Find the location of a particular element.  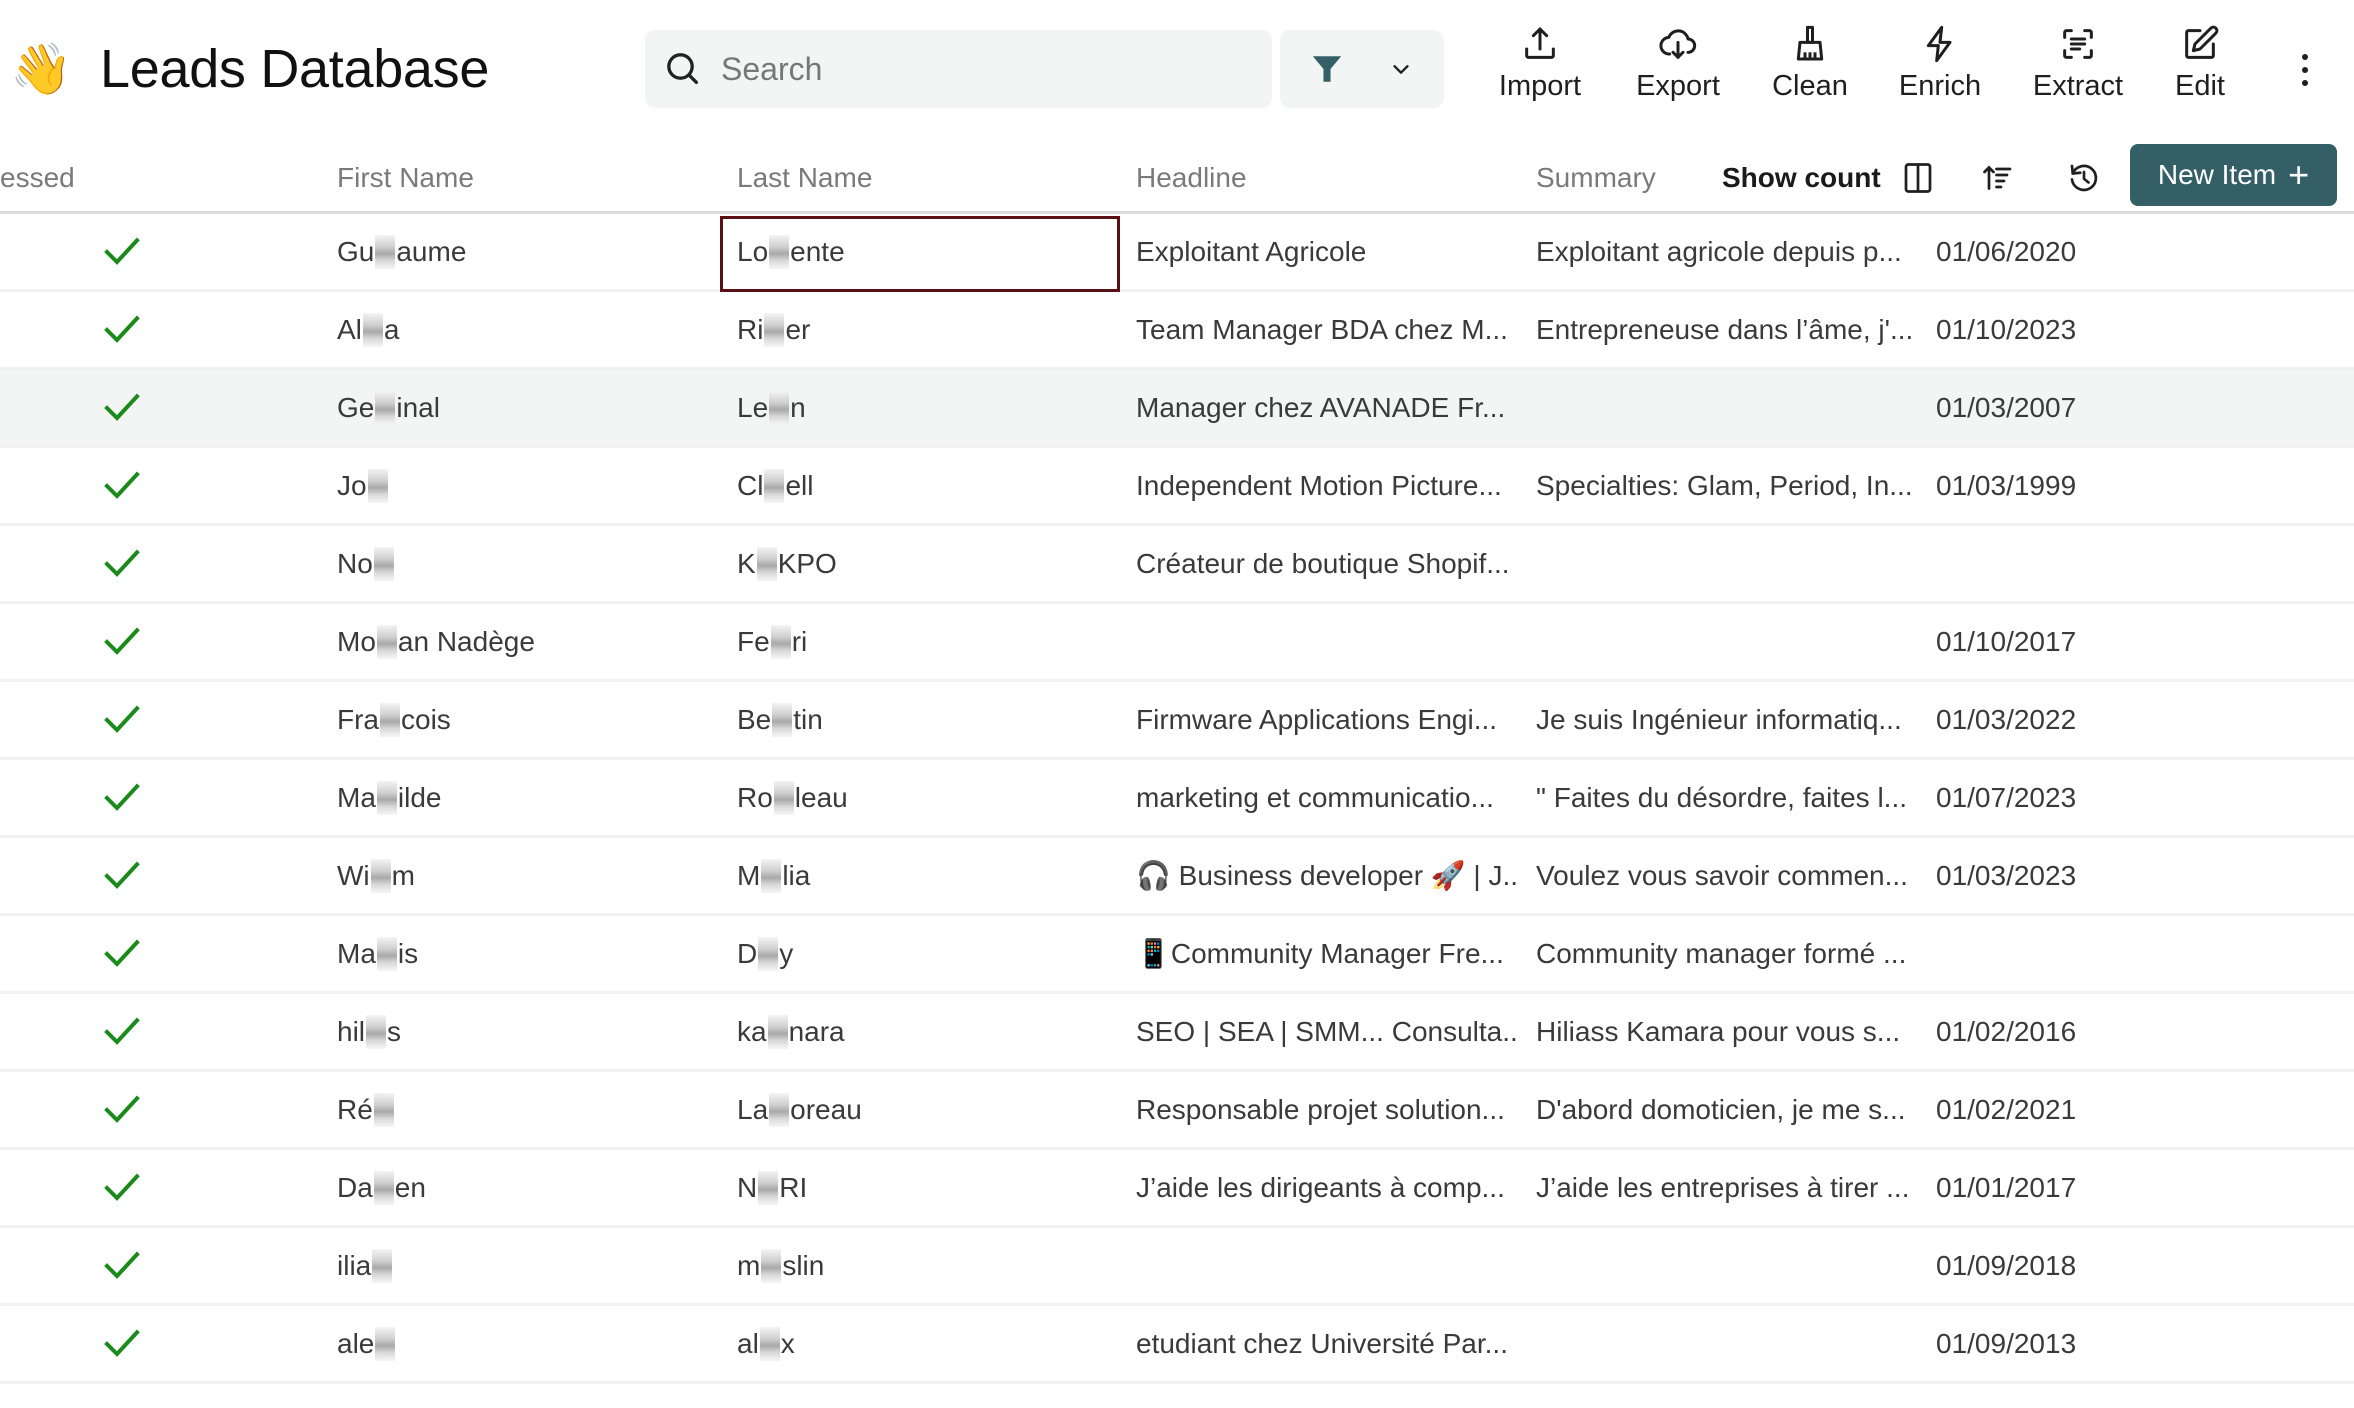

last-name-cell: N RI is located at coordinates (927, 1187).